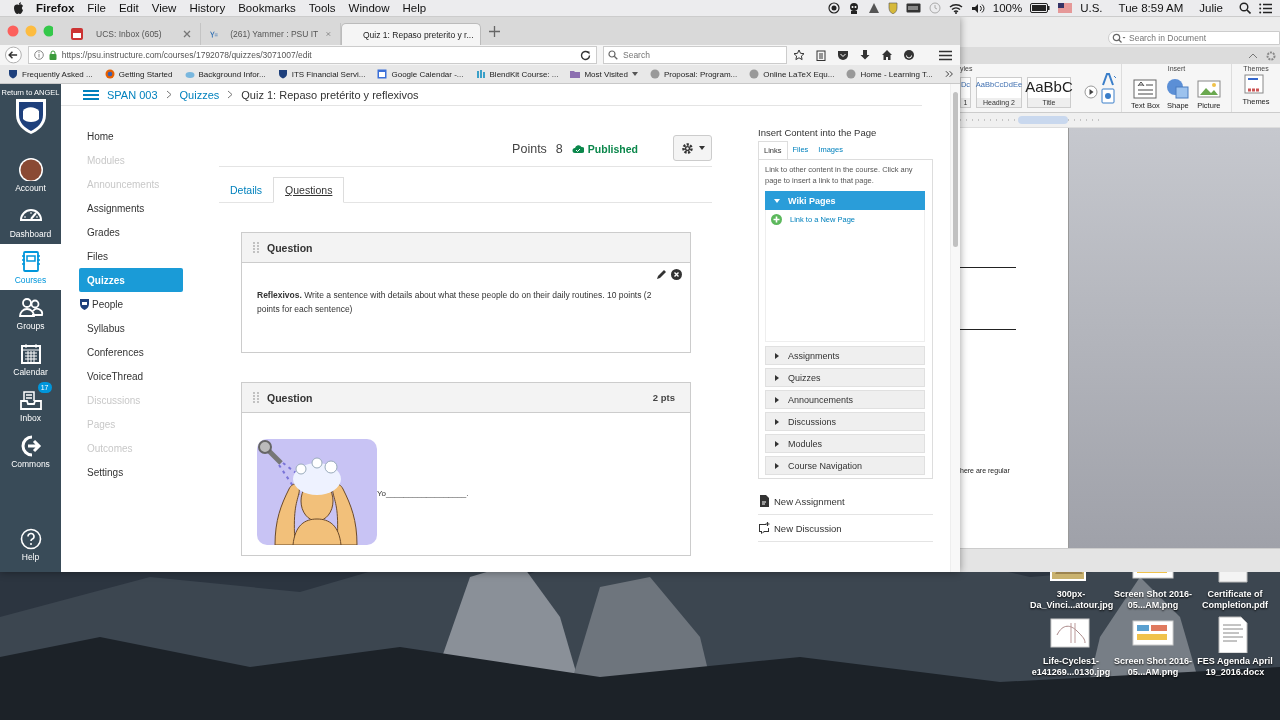 This screenshot has width=1280, height=720. I want to click on menu-item: Tools, so click(322, 8).